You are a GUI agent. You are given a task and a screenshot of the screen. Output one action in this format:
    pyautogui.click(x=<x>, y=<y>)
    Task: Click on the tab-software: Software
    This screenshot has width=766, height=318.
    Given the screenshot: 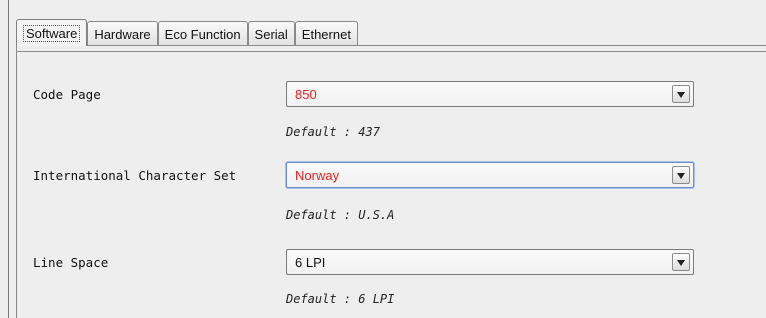 What is the action you would take?
    pyautogui.click(x=52, y=32)
    